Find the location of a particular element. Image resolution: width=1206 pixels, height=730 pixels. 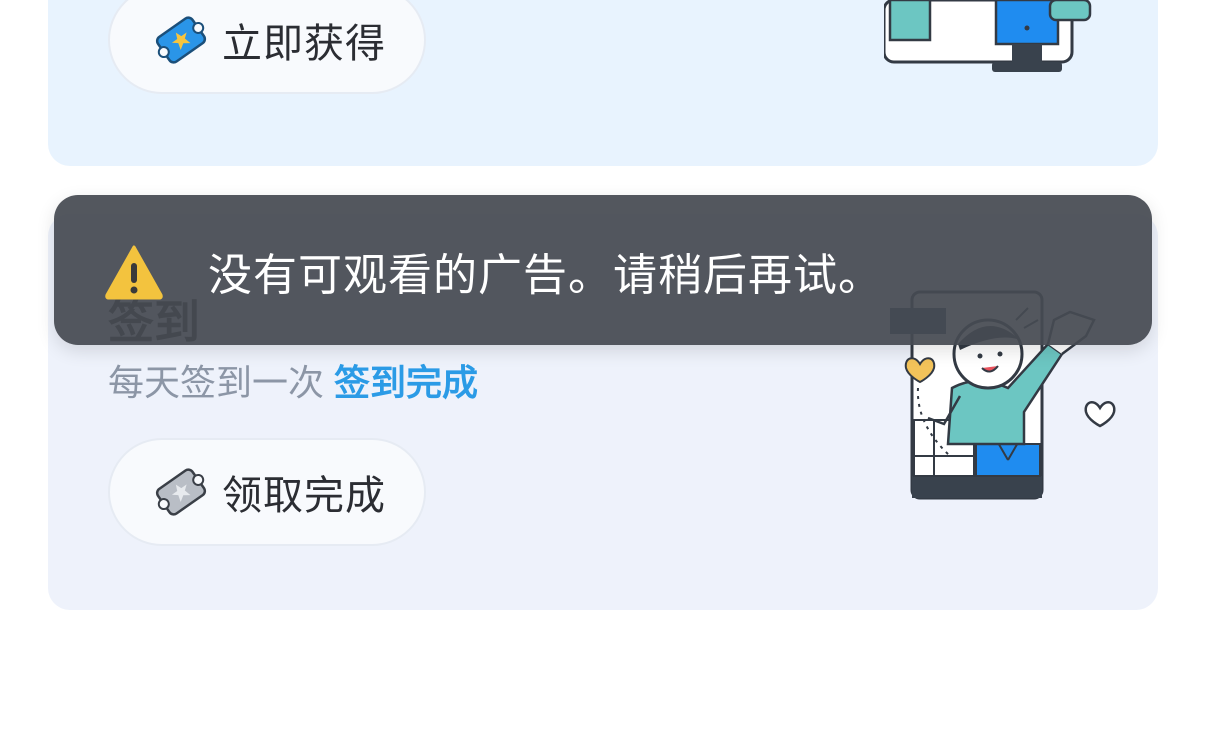

warning-icon is located at coordinates (134, 272).